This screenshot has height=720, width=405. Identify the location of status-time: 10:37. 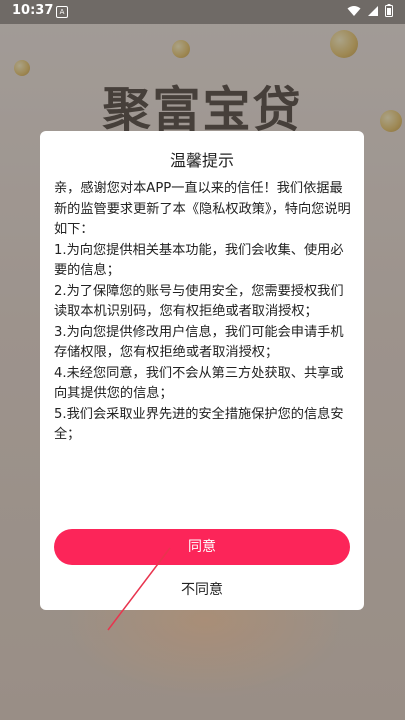
(33, 10).